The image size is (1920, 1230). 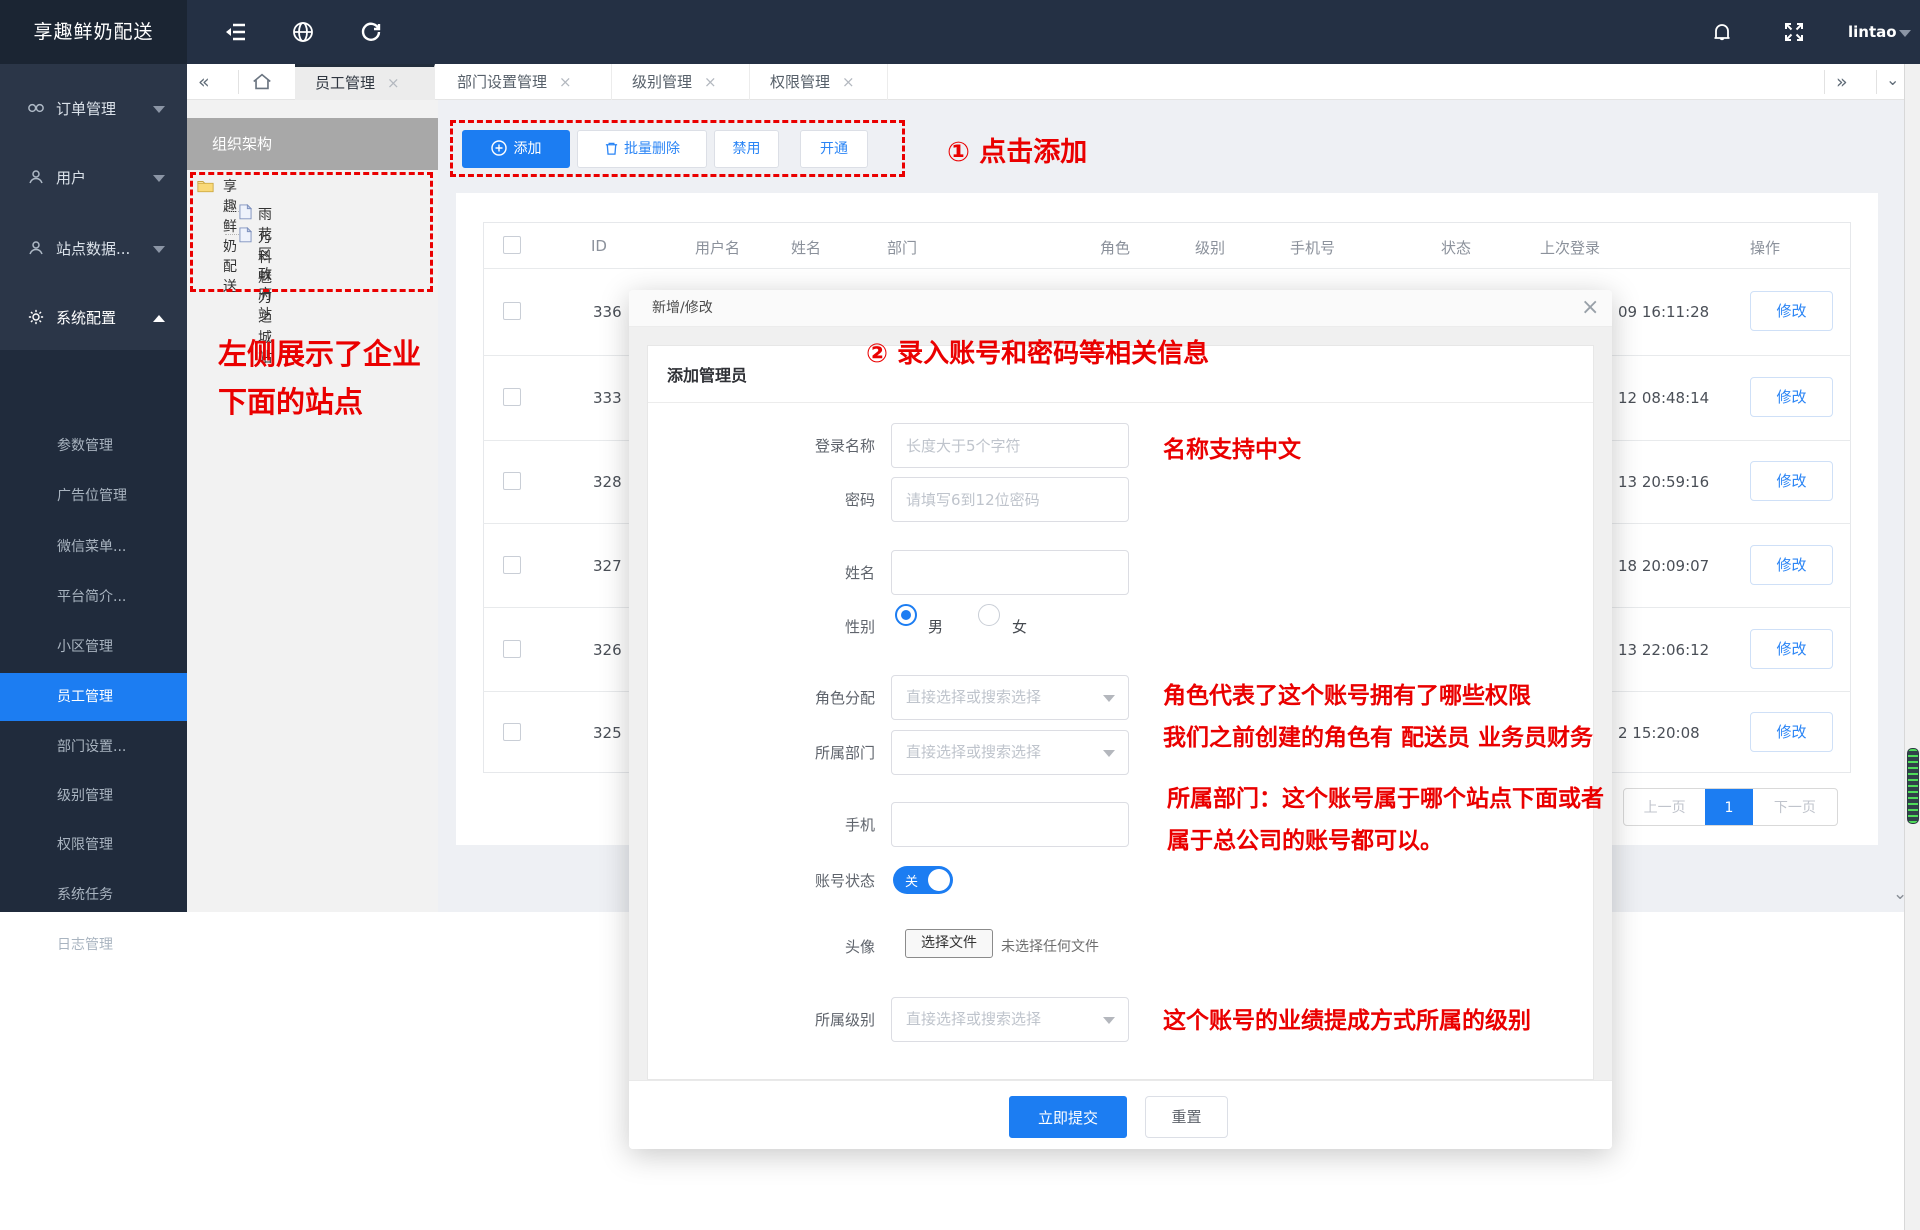 I want to click on submenu-item-log: 日志管理, so click(x=93, y=945).